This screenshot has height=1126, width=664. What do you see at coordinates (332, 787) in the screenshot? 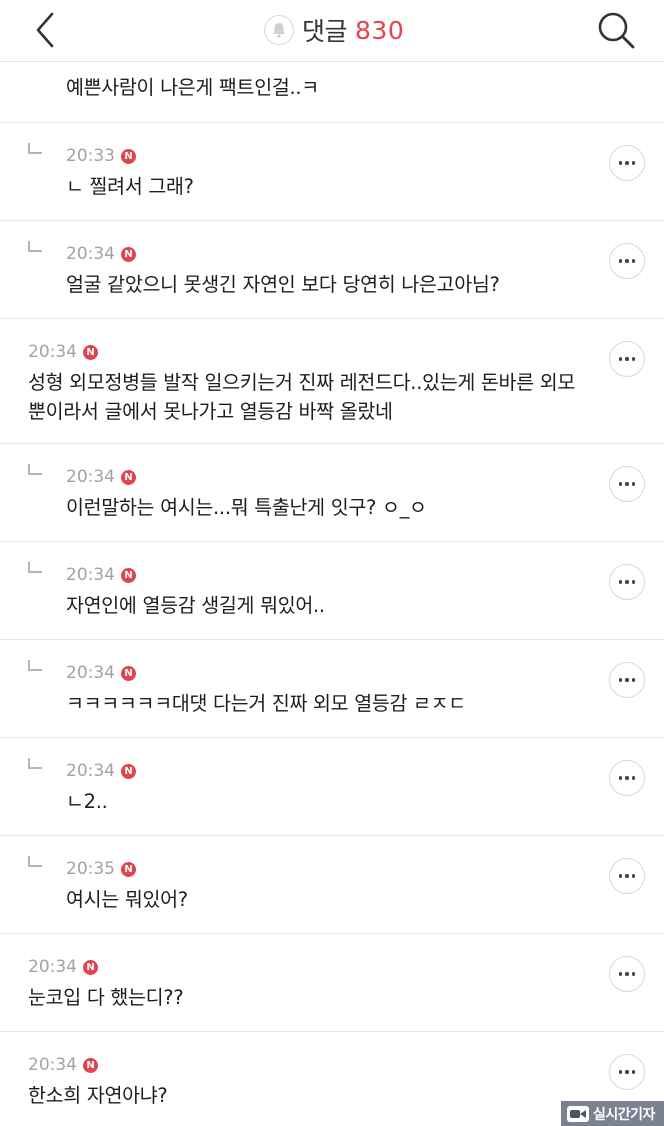
I see `reply-item: 20:34 N ㄴ2..` at bounding box center [332, 787].